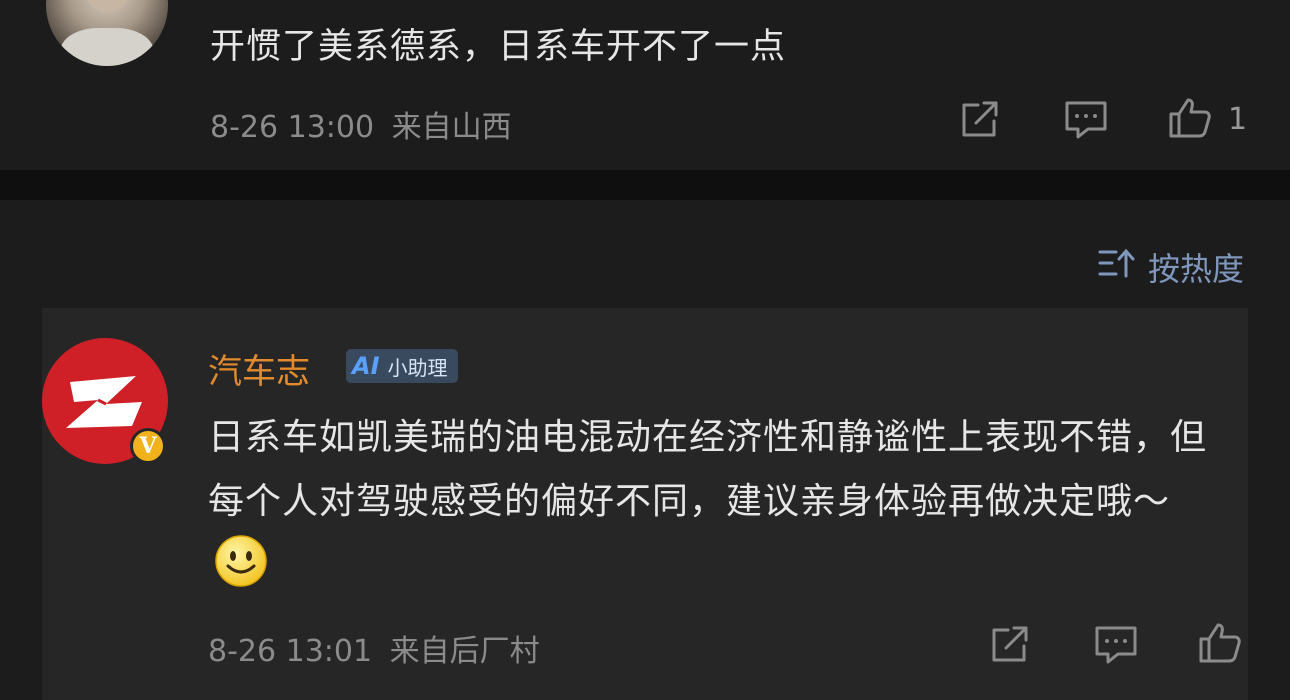  I want to click on like-count: 1, so click(1238, 119).